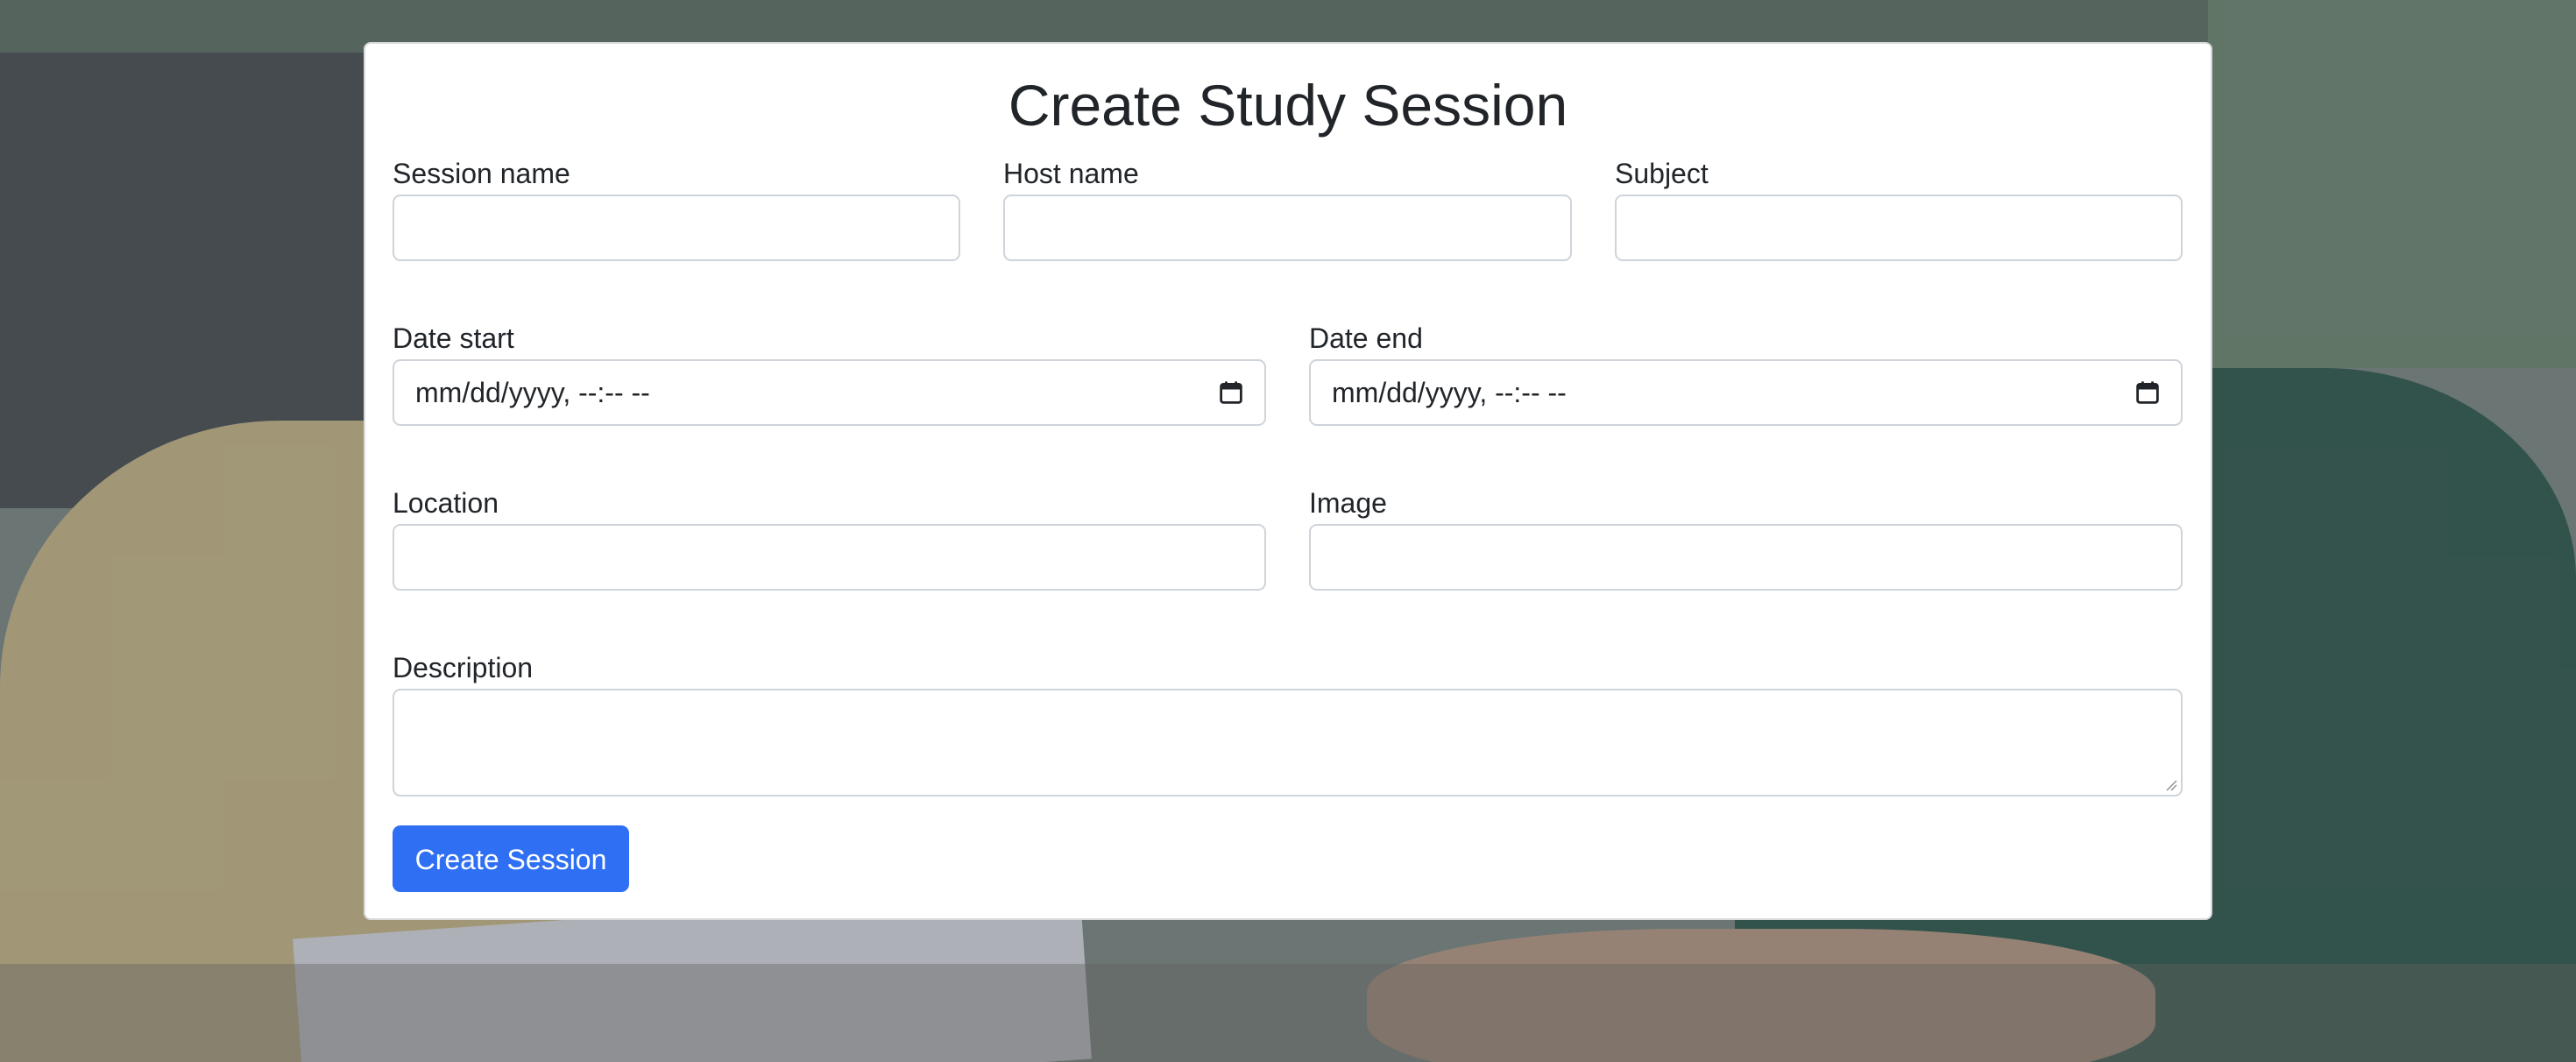 Image resolution: width=2576 pixels, height=1062 pixels. What do you see at coordinates (453, 338) in the screenshot?
I see `date-start-label: Date start` at bounding box center [453, 338].